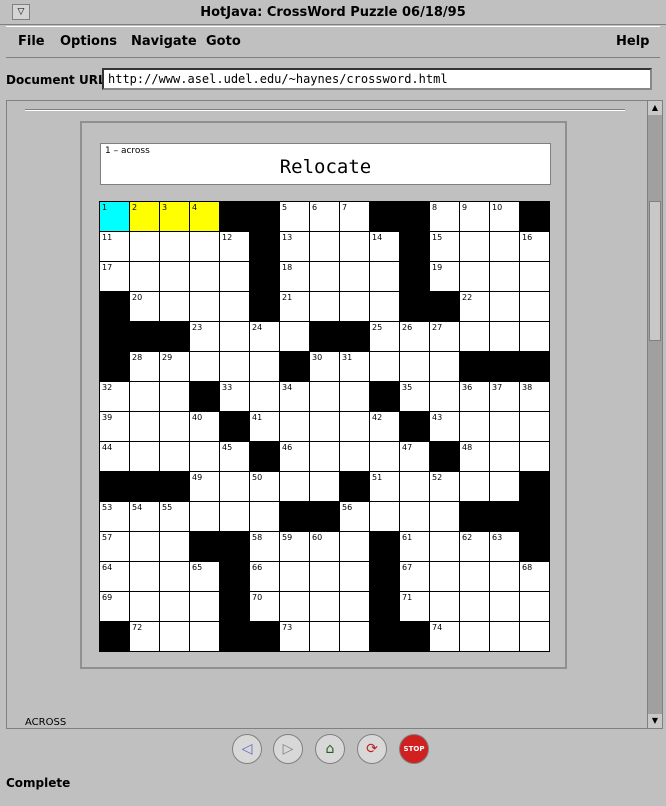  I want to click on grid-cell: 18, so click(294, 276).